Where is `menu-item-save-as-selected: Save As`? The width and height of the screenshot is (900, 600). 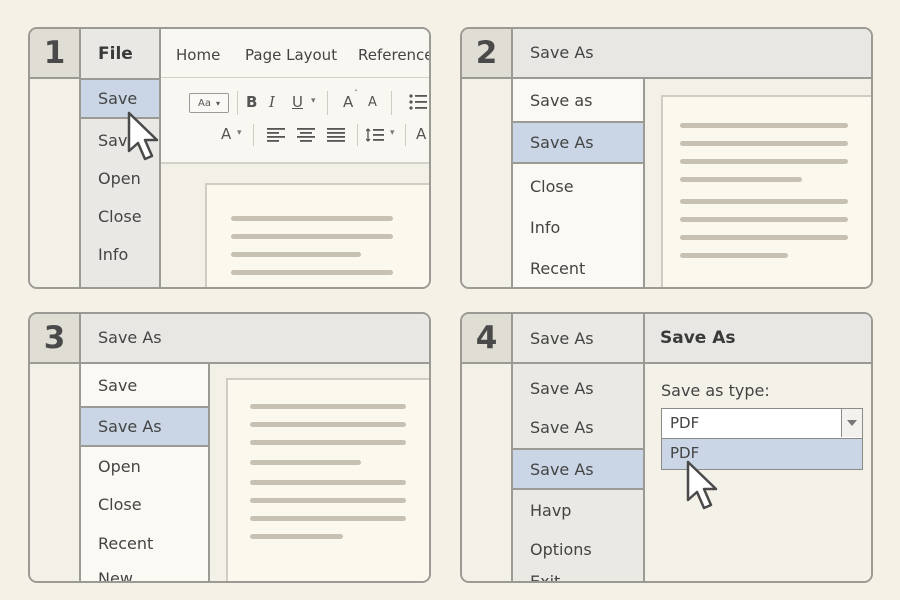 menu-item-save-as-selected: Save As is located at coordinates (578, 469).